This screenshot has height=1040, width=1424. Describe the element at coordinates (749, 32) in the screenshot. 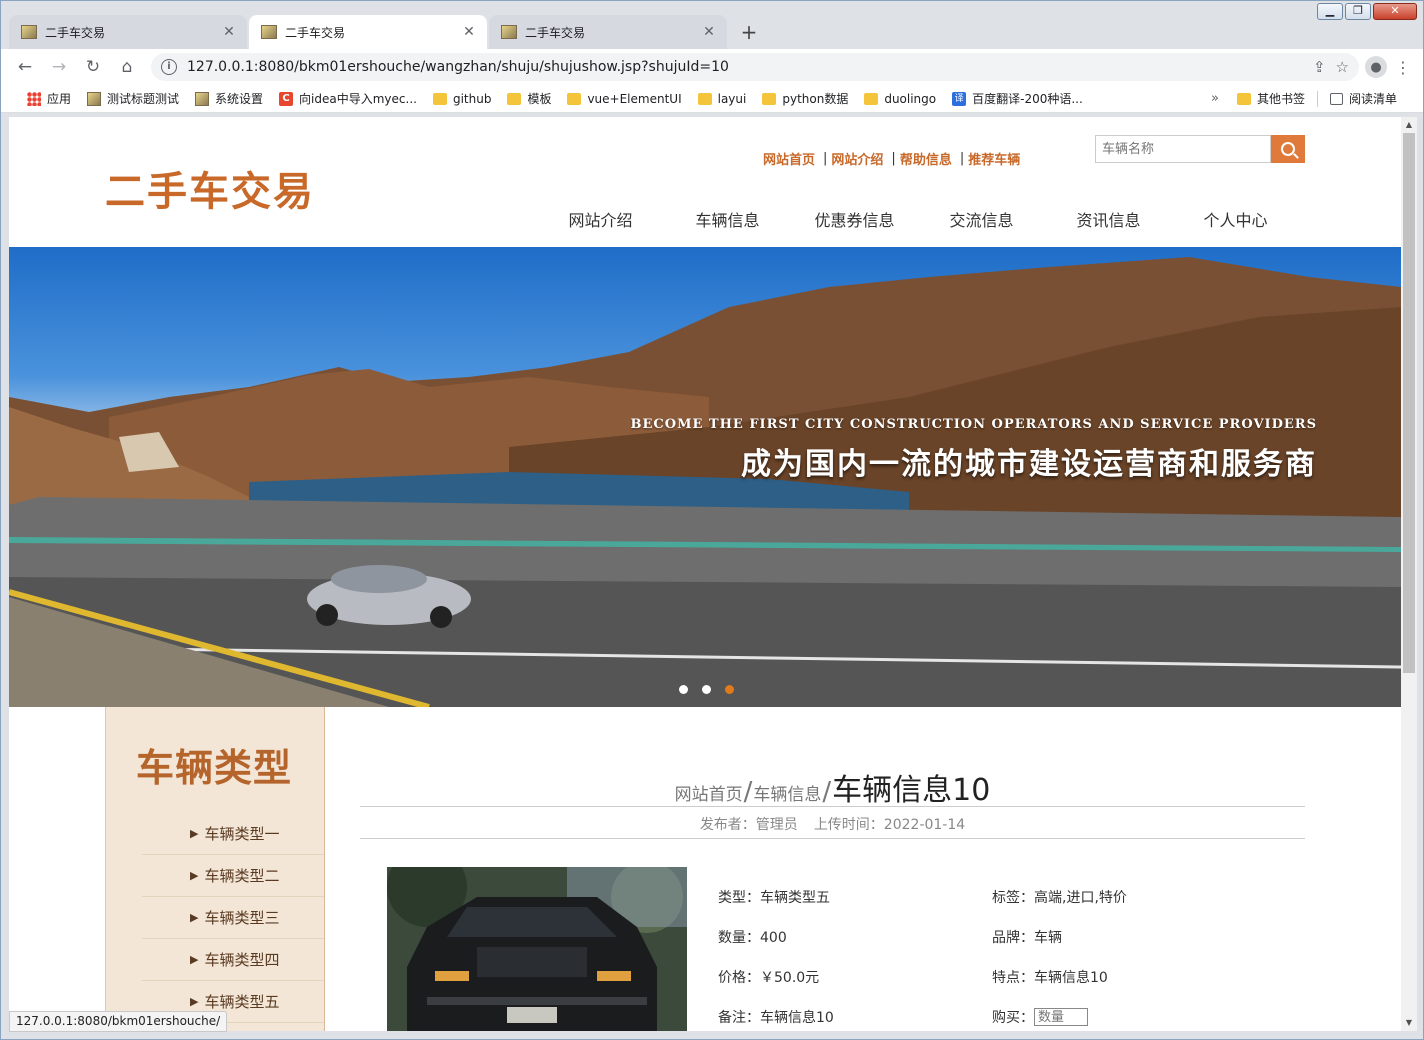

I see `new-tab-button: +` at that location.